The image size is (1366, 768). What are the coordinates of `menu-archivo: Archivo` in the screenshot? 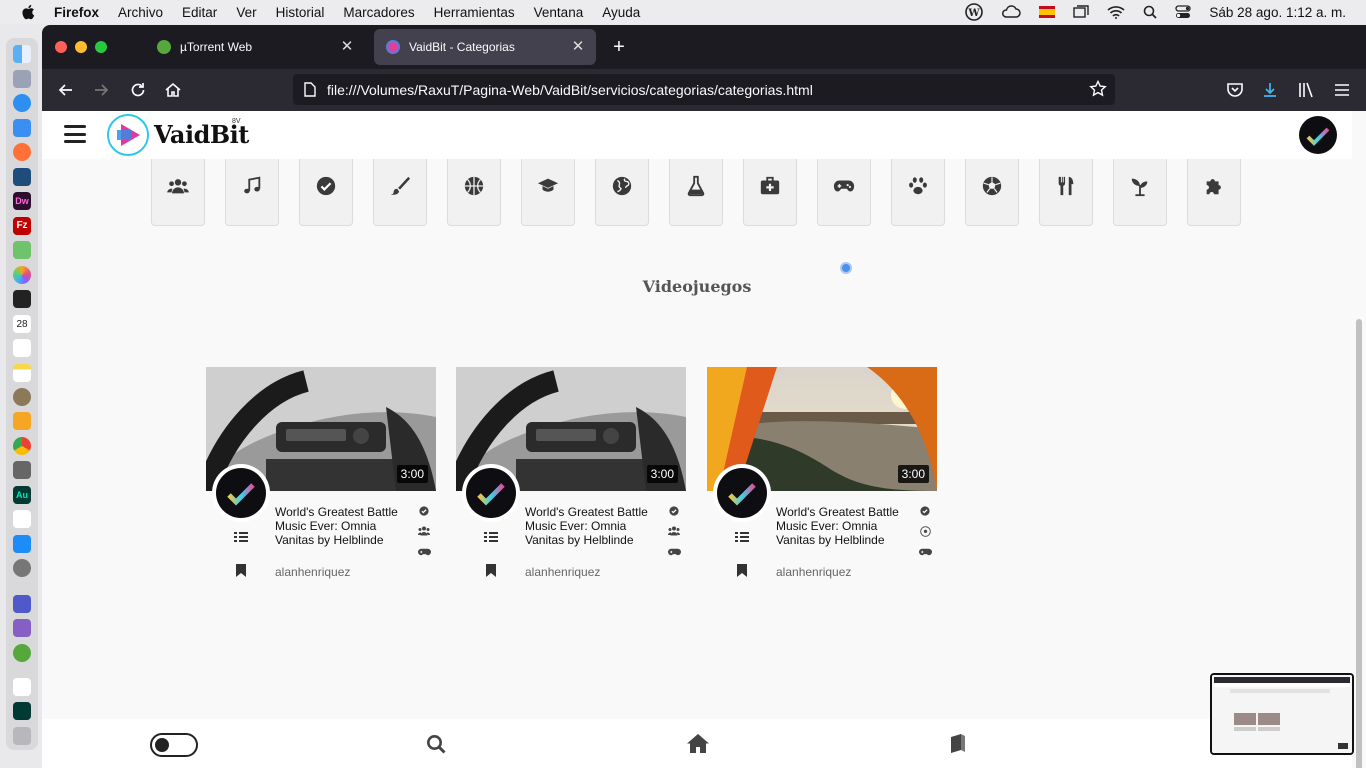 It's located at (140, 12).